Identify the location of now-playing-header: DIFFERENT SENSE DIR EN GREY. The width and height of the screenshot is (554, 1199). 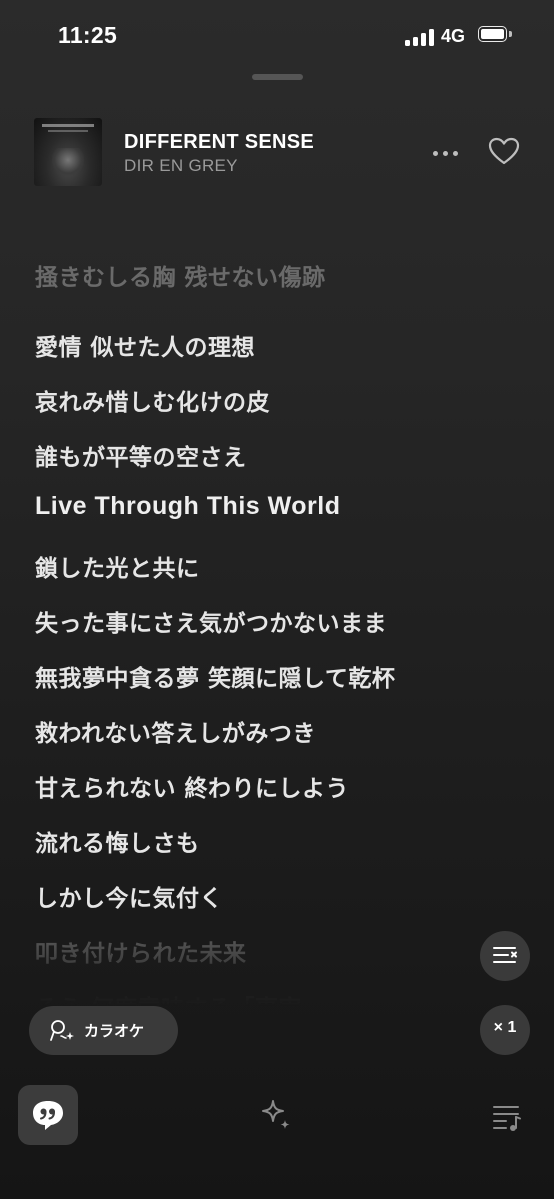
(277, 152).